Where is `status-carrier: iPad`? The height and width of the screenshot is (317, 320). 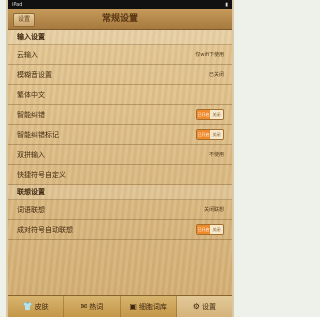 status-carrier: iPad is located at coordinates (17, 4).